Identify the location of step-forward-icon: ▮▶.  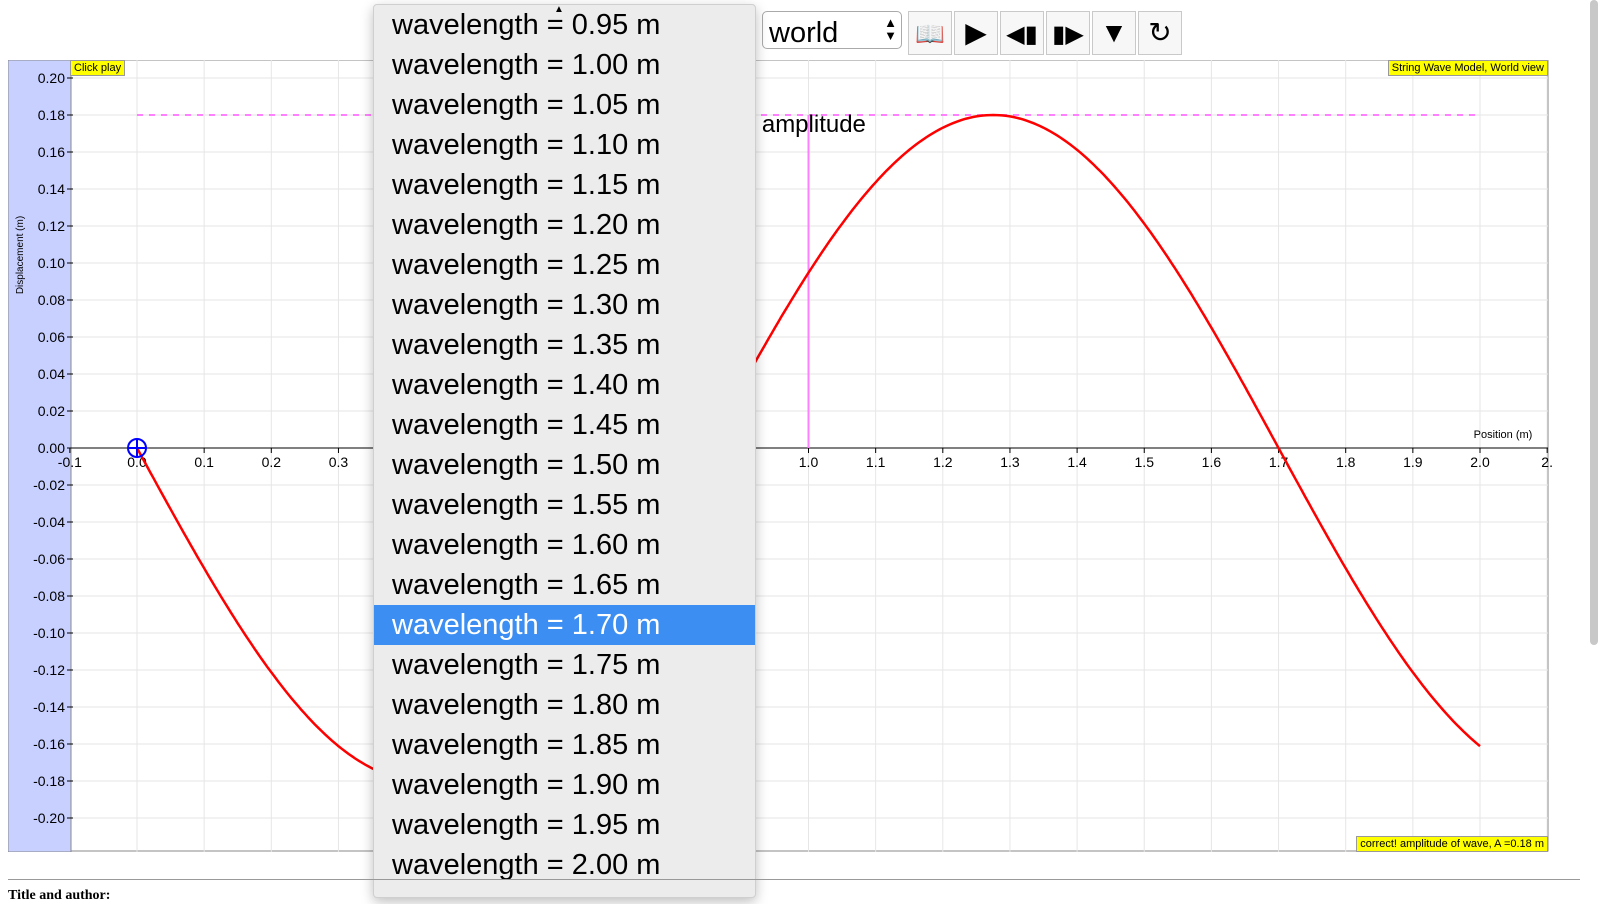
(1068, 34).